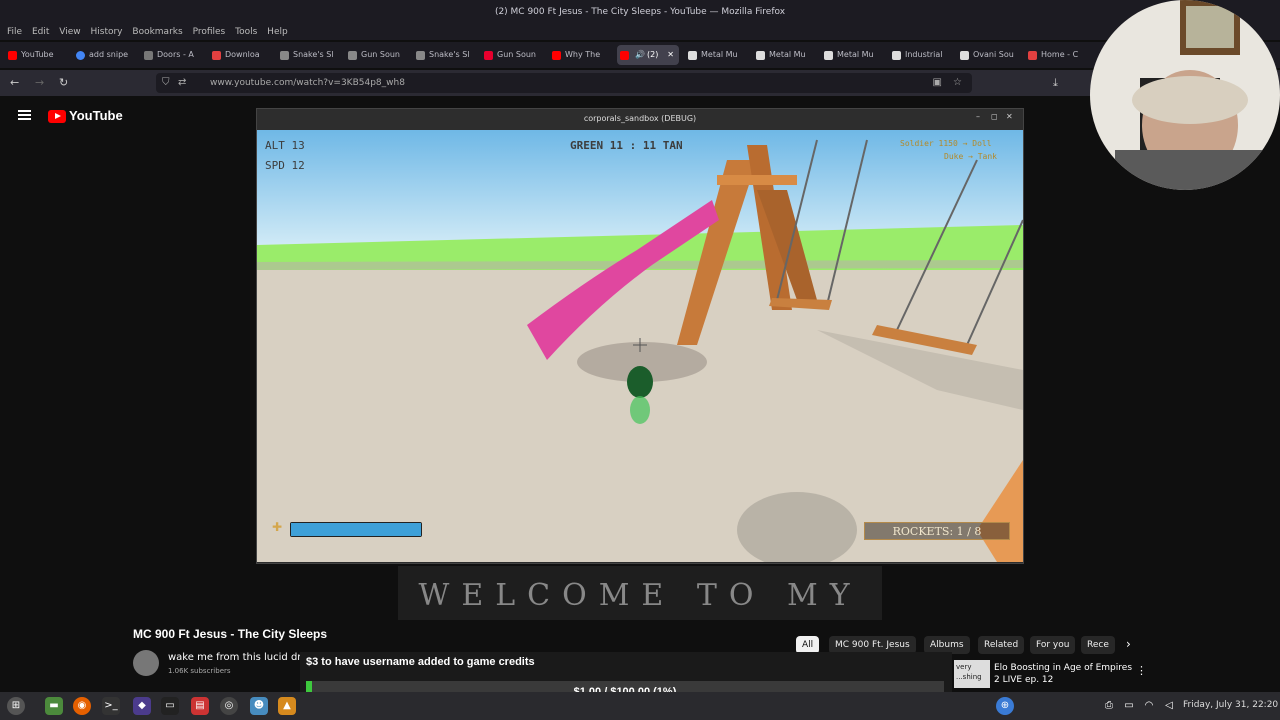  I want to click on tab-label: Industrial, so click(924, 54).